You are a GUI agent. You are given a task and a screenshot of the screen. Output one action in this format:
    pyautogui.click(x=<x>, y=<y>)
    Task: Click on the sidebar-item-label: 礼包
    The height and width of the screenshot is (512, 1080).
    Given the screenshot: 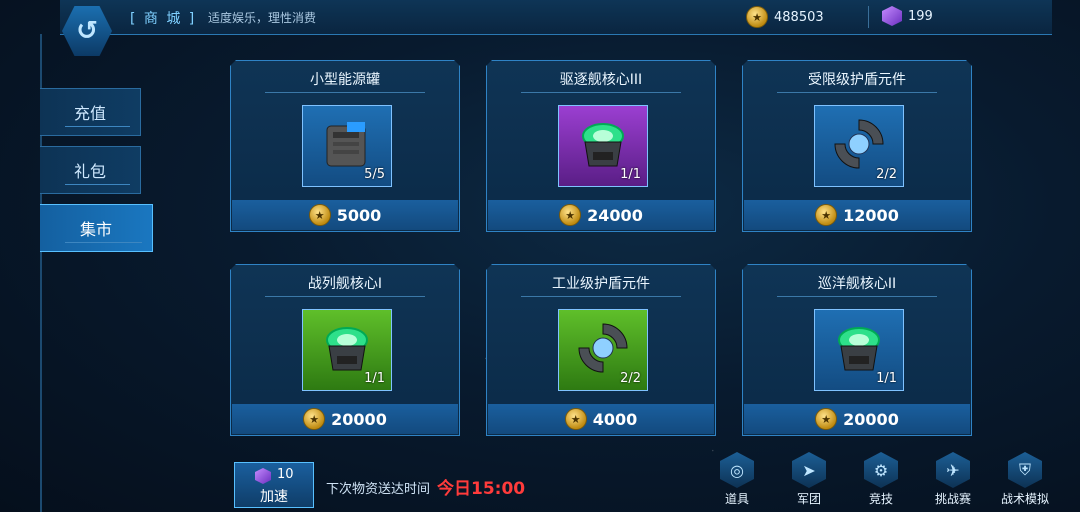 What is the action you would take?
    pyautogui.click(x=89, y=171)
    